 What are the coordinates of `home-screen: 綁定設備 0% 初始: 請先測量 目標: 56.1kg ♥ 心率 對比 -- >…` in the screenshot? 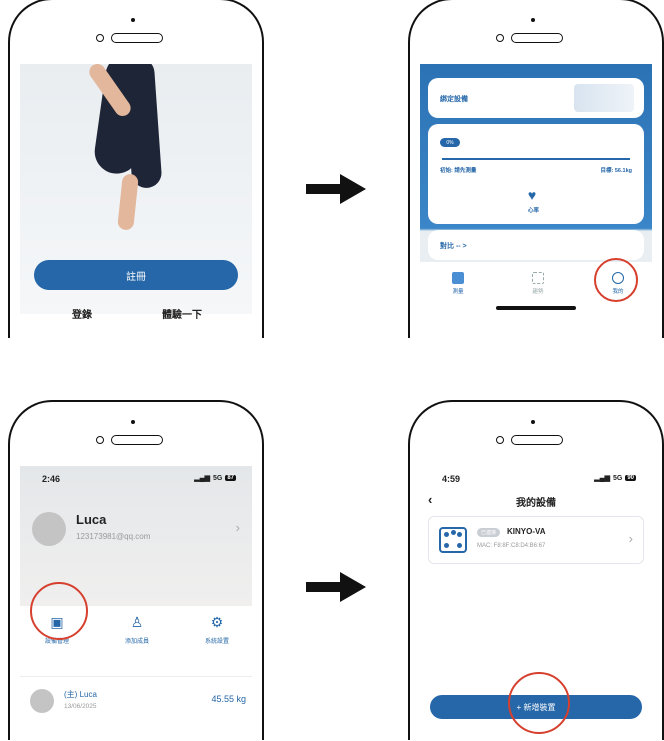 It's located at (536, 201).